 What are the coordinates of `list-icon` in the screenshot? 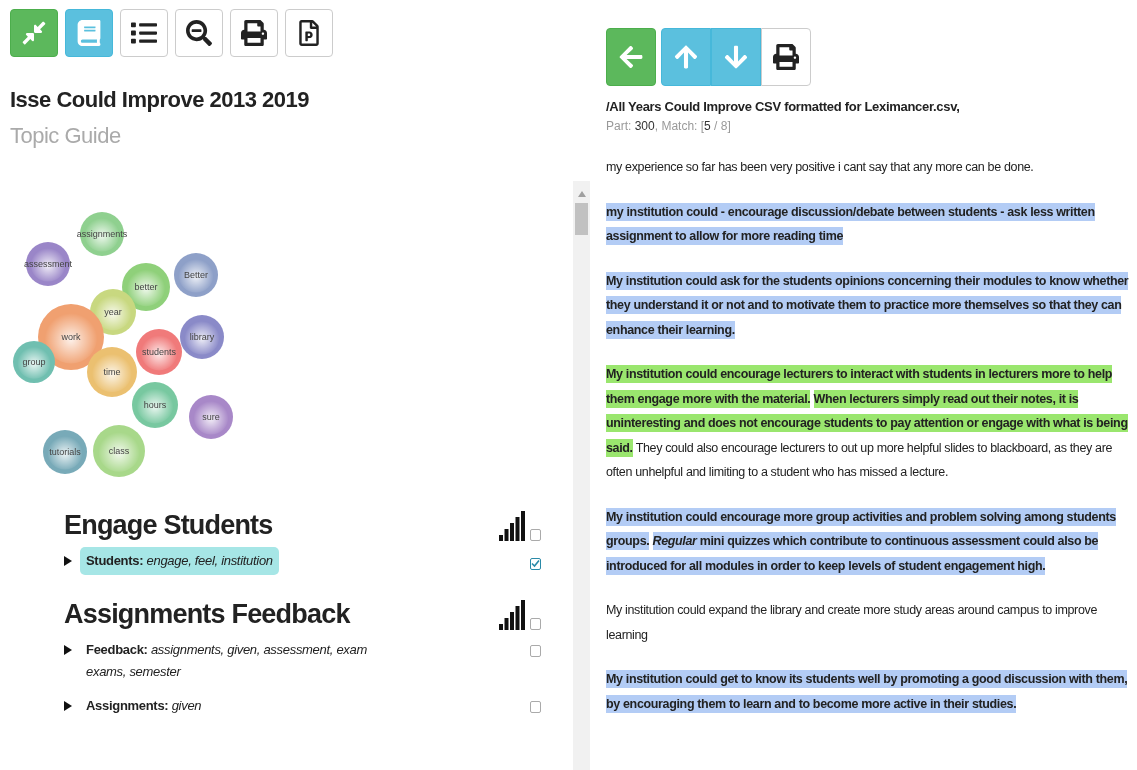 It's located at (144, 33).